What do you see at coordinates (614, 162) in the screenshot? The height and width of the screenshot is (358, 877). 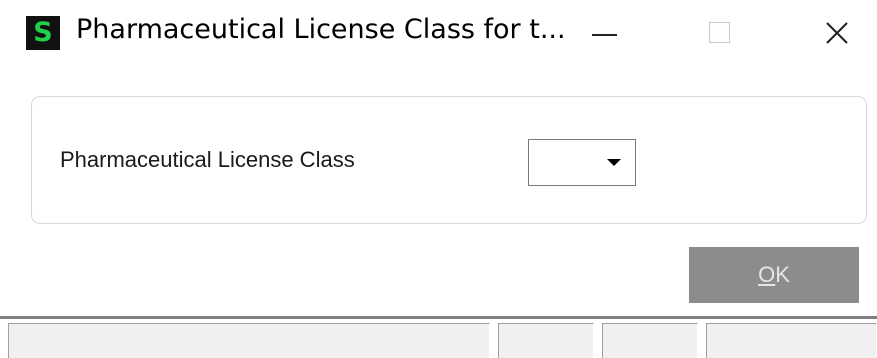 I see `dropdown-arrow-icon` at bounding box center [614, 162].